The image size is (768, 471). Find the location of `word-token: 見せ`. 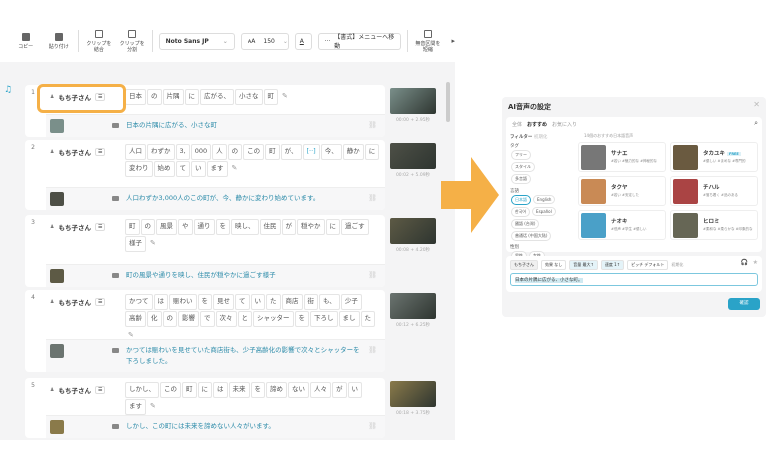

word-token: 見せ is located at coordinates (223, 302).